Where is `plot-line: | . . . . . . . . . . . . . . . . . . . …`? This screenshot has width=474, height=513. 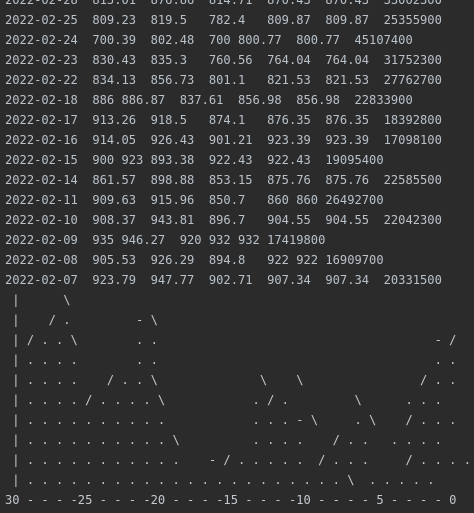 plot-line: | . . . . . . . . . . . . . . . . . . . … is located at coordinates (220, 480).